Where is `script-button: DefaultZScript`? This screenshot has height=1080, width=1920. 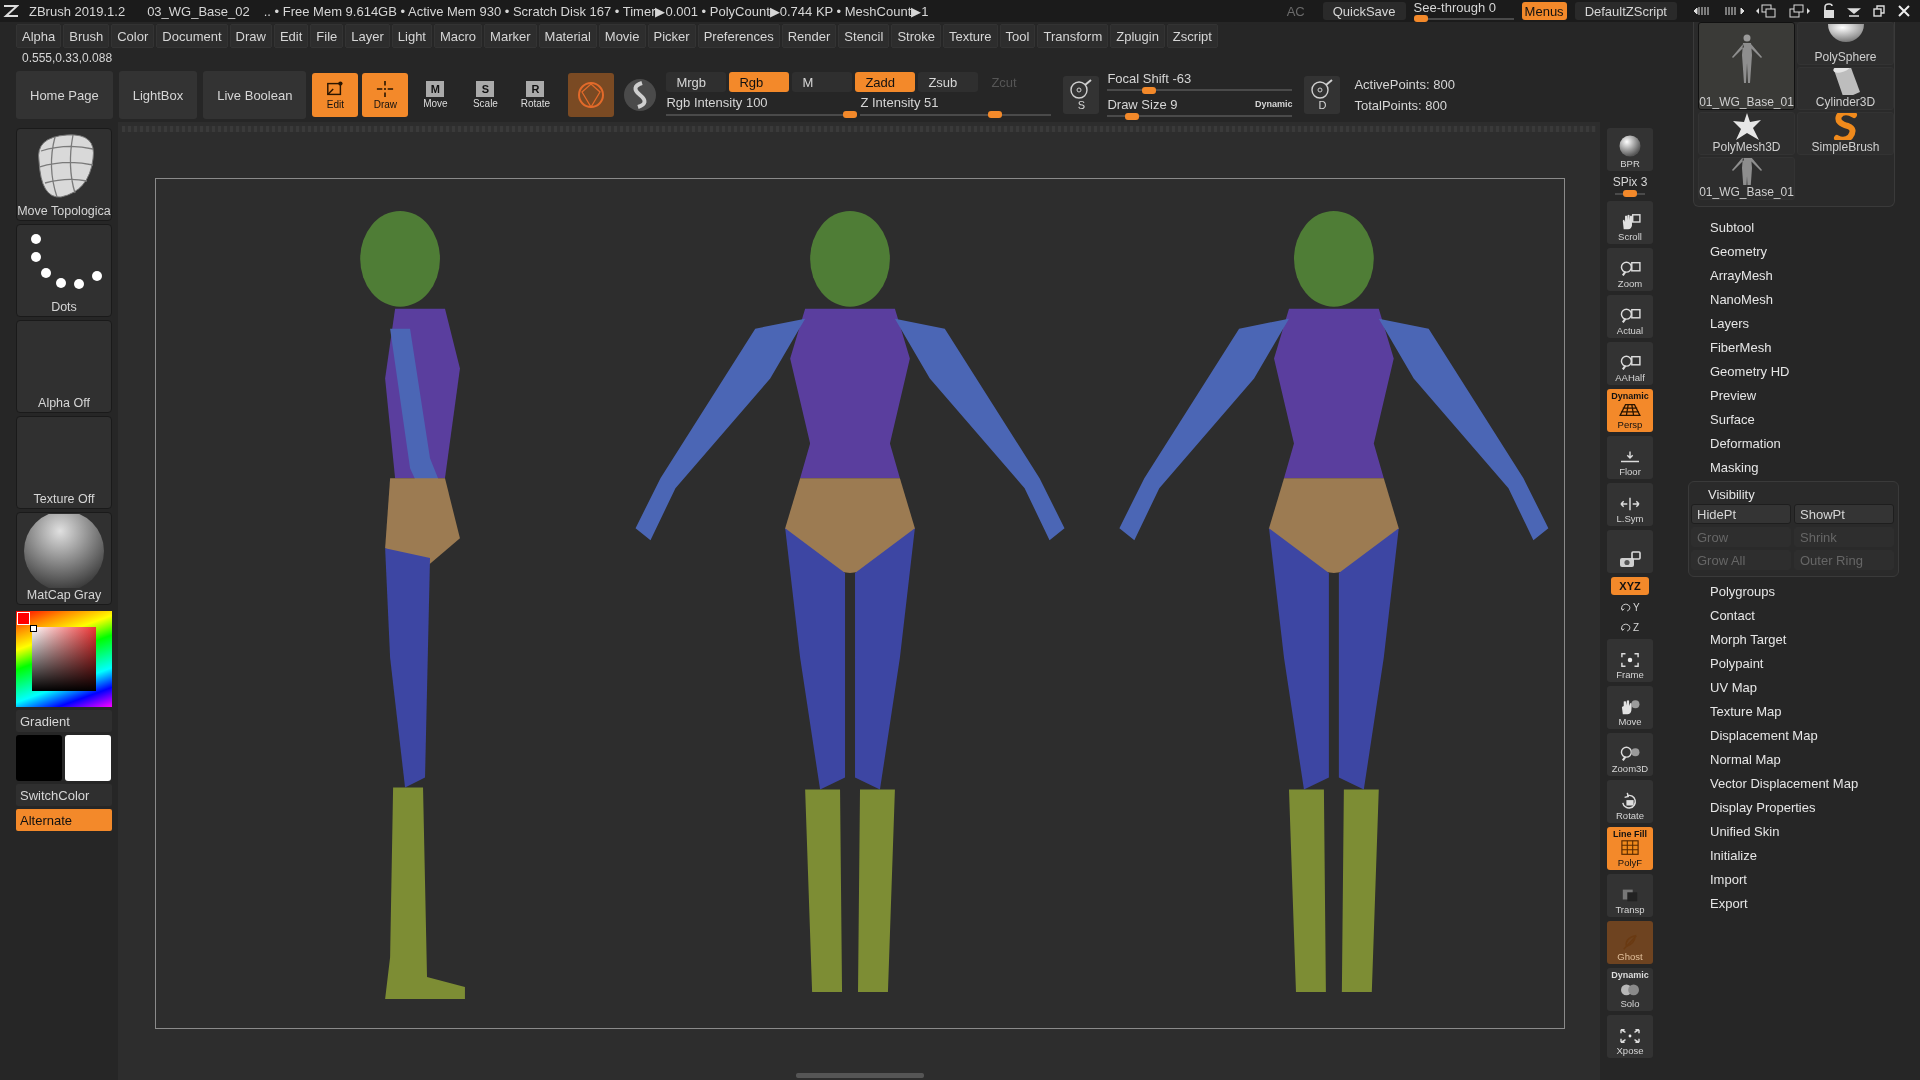 script-button: DefaultZScript is located at coordinates (1625, 11).